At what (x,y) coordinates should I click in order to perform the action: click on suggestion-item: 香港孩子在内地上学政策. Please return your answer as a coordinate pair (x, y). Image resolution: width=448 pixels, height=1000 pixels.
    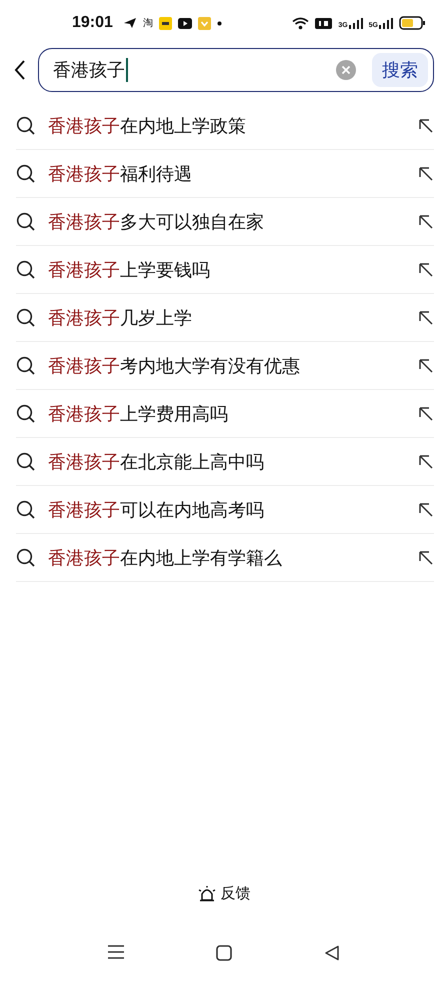
    Looking at the image, I should click on (227, 126).